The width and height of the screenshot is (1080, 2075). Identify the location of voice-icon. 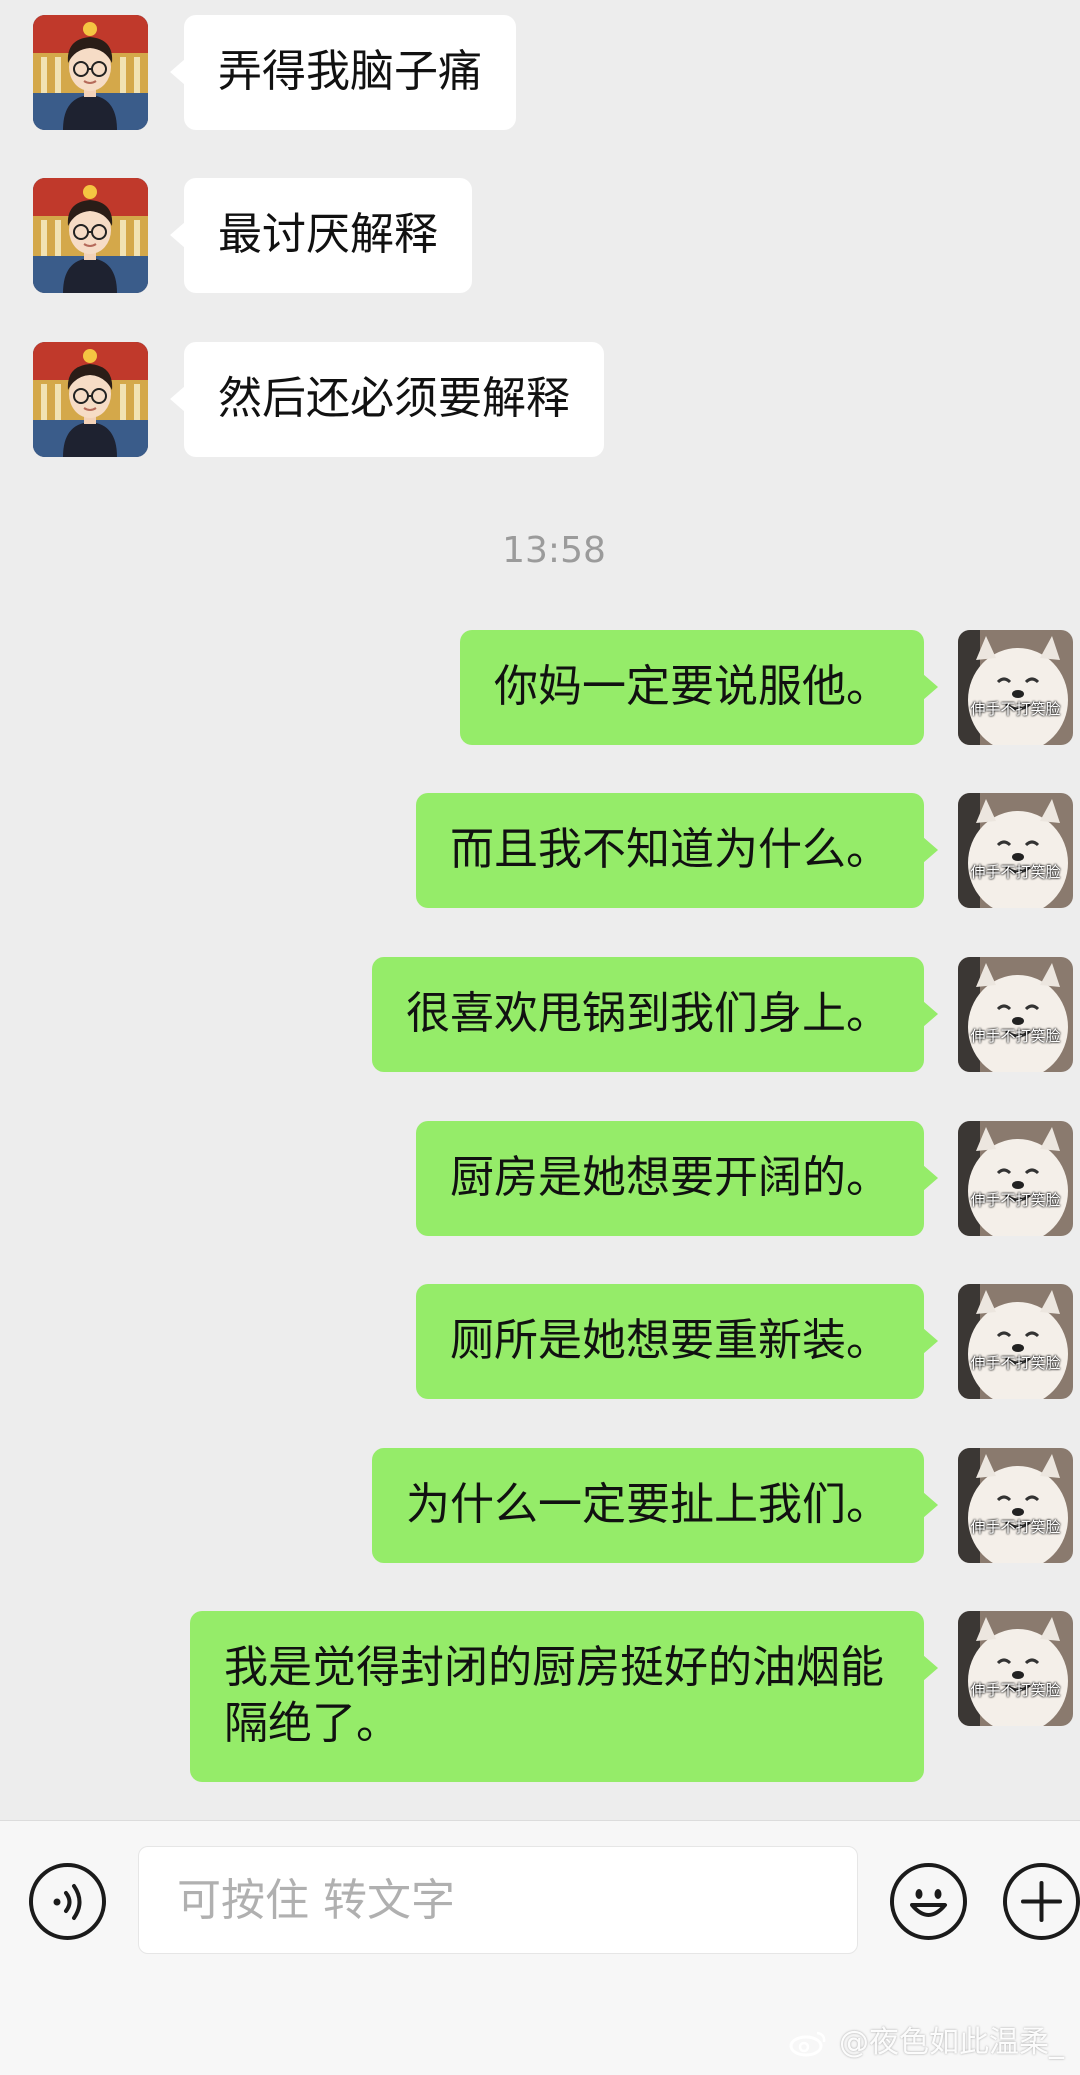
(67, 1902).